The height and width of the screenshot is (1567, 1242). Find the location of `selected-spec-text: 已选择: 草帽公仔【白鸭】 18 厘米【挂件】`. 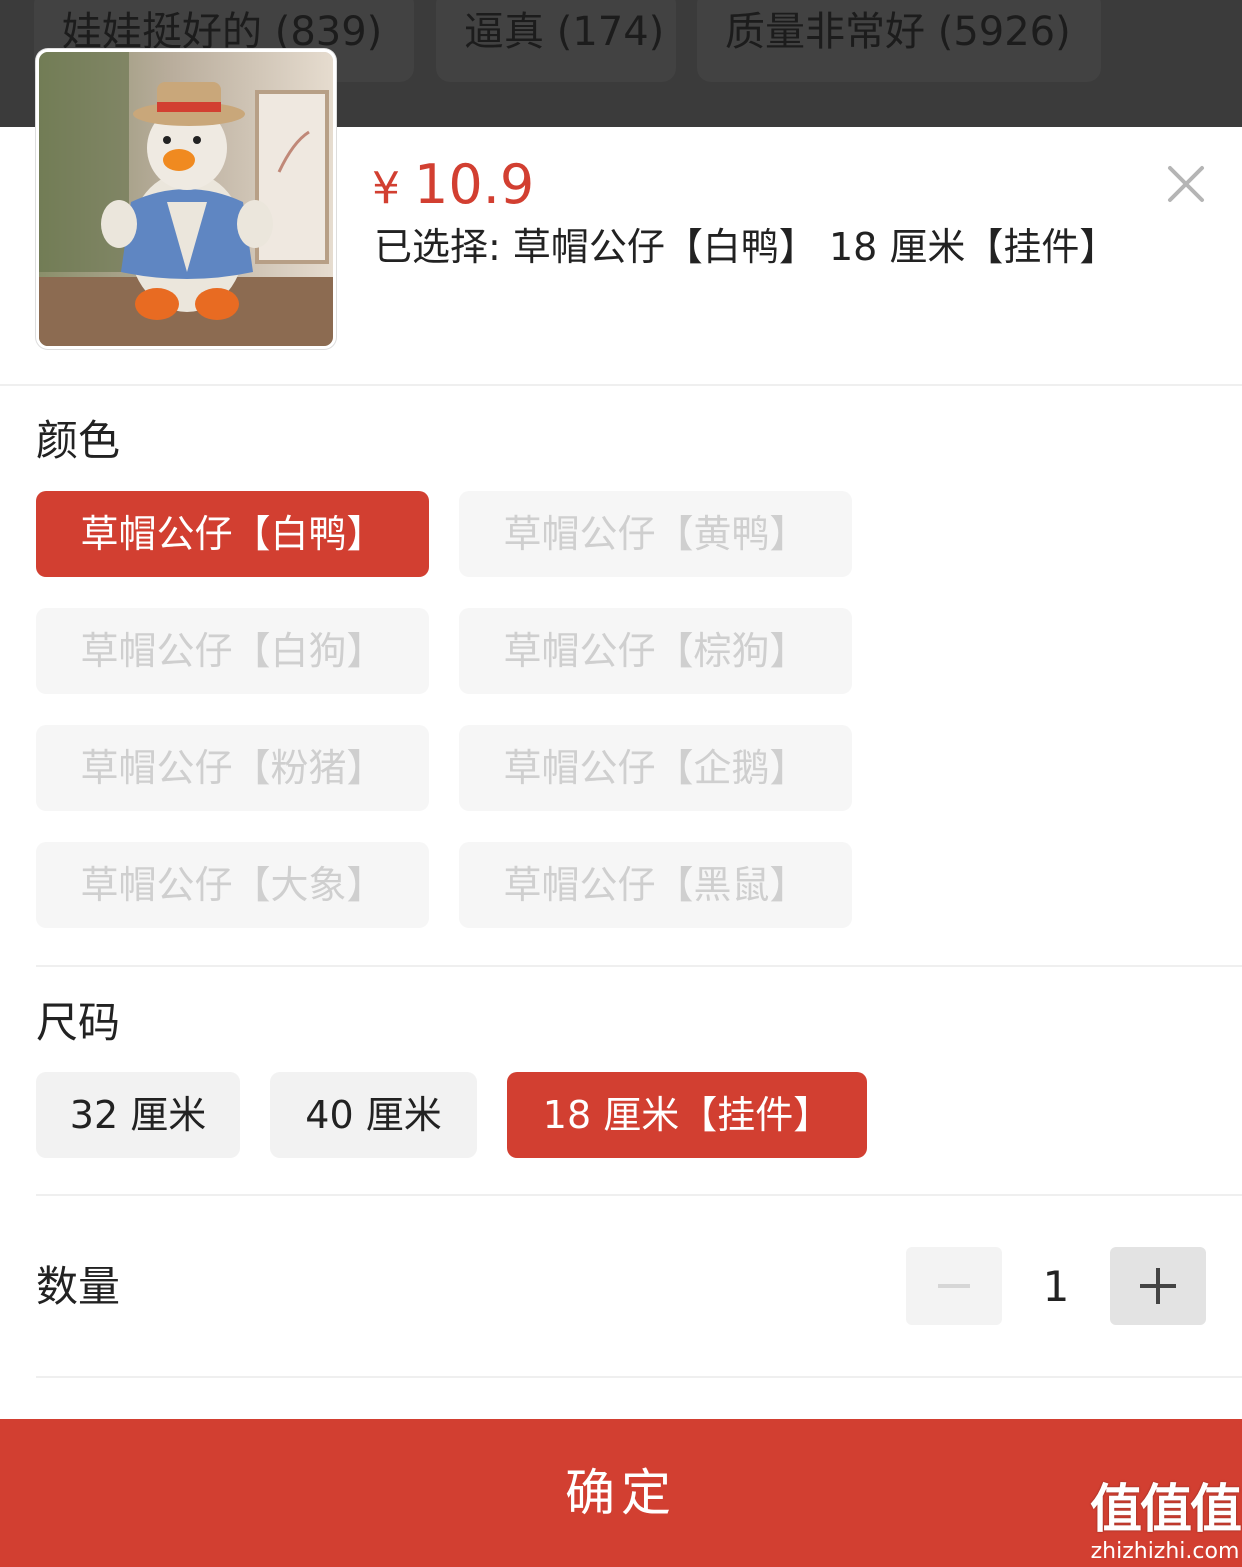

selected-spec-text: 已选择: 草帽公仔【白鸭】 18 厘米【挂件】 is located at coordinates (746, 247).